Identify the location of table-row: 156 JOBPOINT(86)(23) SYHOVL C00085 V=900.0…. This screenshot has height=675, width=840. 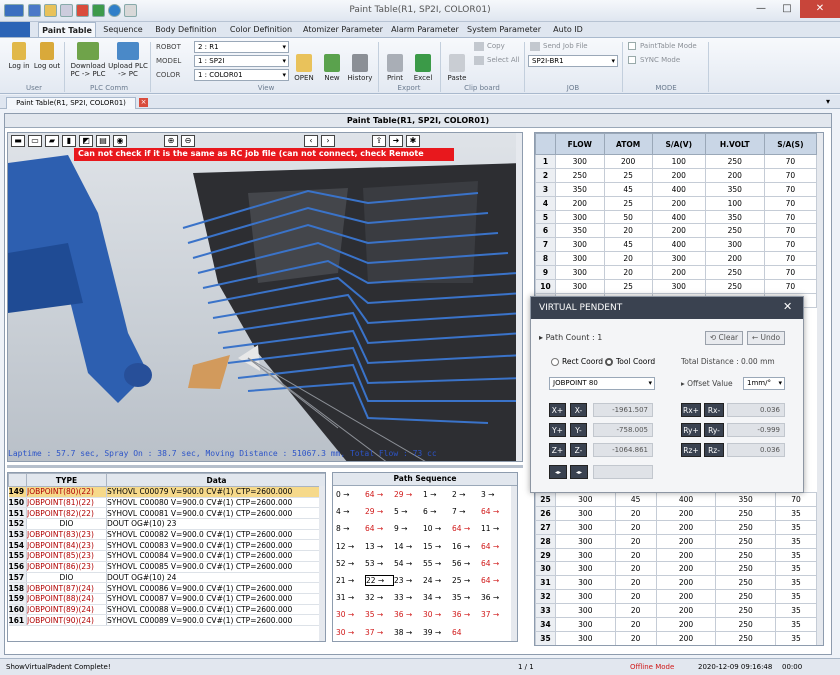
(166, 567).